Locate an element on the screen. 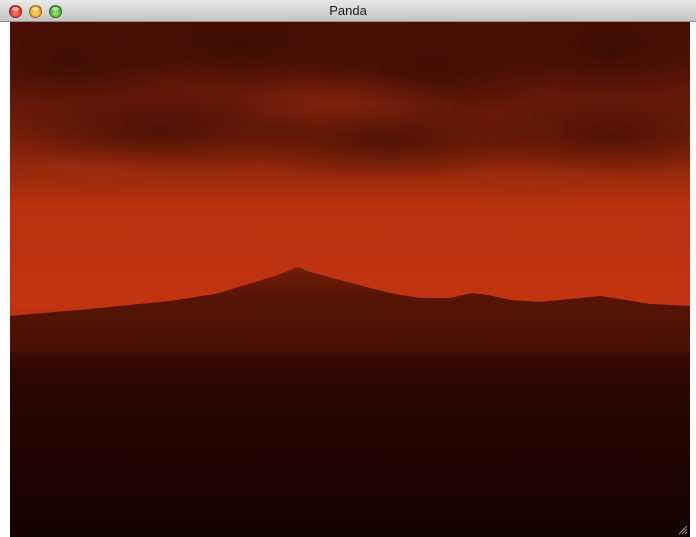 The image size is (696, 537). resize-grip-icon is located at coordinates (682, 529).